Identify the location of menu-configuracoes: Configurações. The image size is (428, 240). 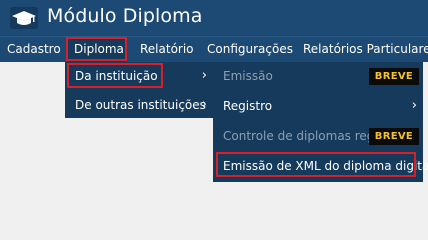
(250, 49).